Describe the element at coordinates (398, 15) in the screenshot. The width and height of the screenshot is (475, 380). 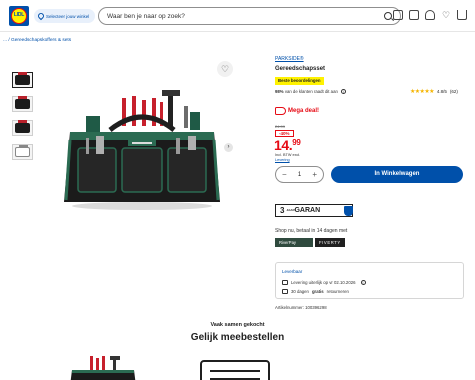
I see `brochure-icon` at that location.